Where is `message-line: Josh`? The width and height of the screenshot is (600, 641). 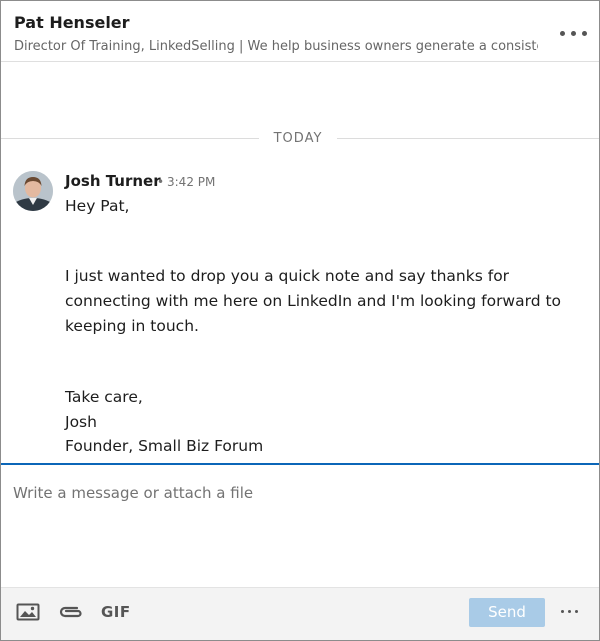 message-line: Josh is located at coordinates (81, 422).